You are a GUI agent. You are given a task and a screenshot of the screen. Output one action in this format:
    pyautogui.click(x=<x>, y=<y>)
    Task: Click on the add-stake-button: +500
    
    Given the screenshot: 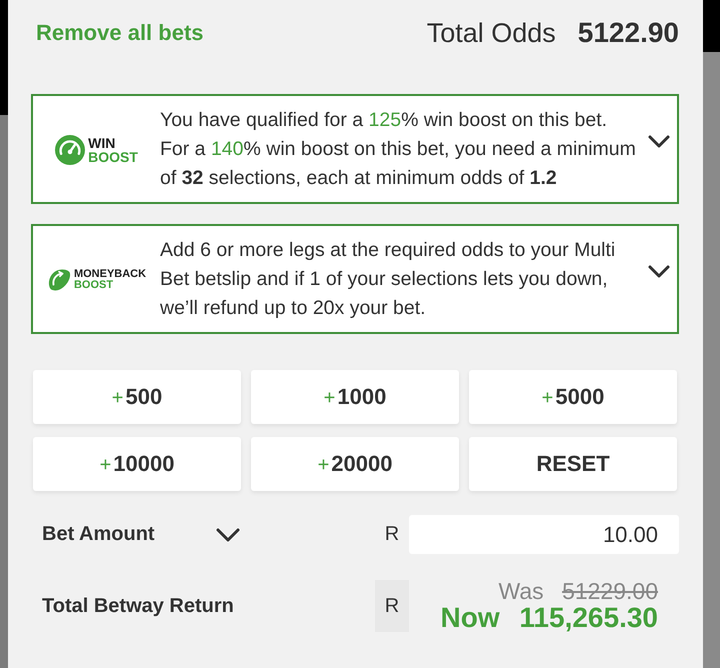 What is the action you would take?
    pyautogui.click(x=137, y=397)
    